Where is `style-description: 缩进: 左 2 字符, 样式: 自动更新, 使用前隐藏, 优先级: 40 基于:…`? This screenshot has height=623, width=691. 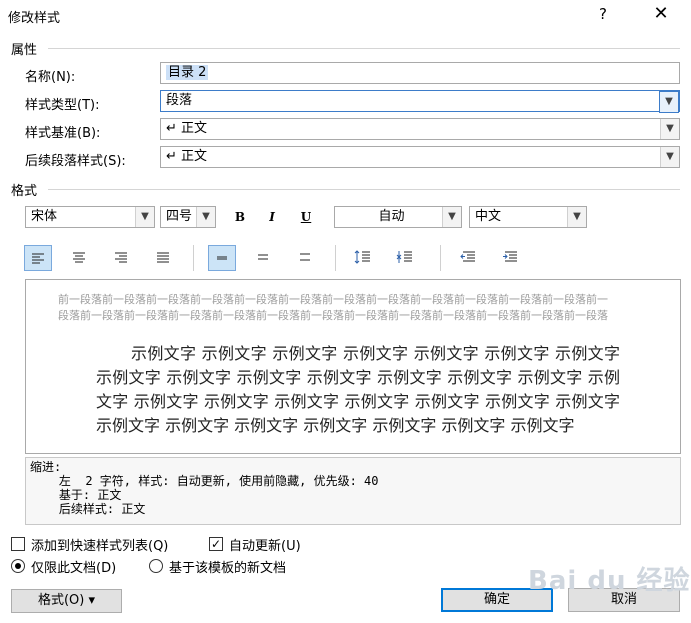 style-description: 缩进: 左 2 字符, 样式: 自动更新, 使用前隐藏, 优先级: 40 基于:… is located at coordinates (353, 491).